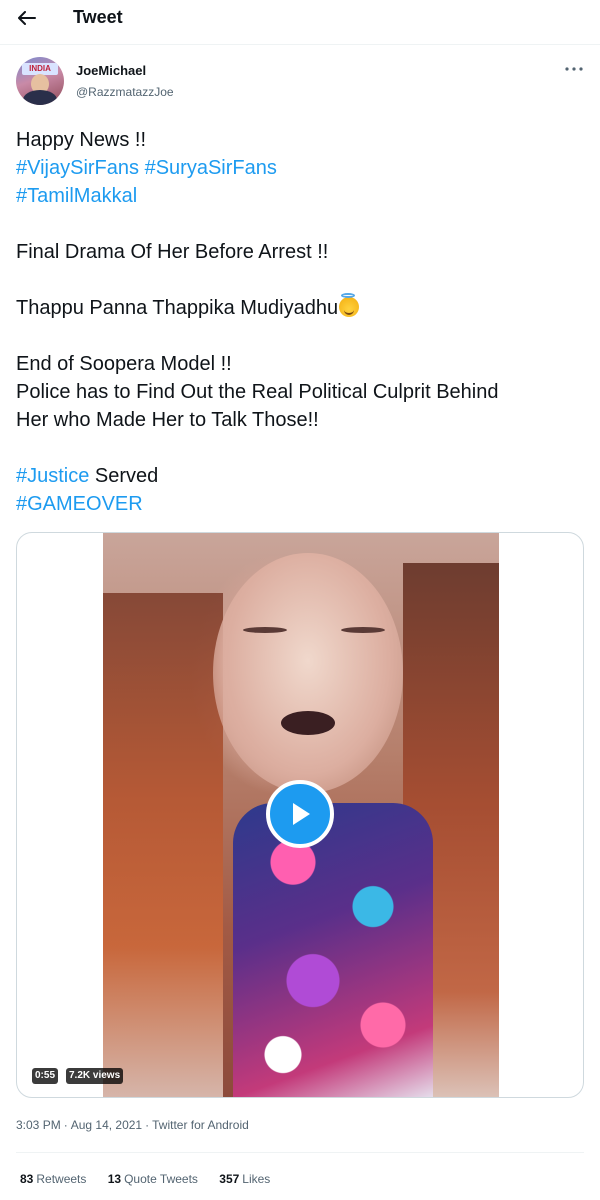 The height and width of the screenshot is (1200, 600). What do you see at coordinates (38, 1125) in the screenshot?
I see `tweet-time: 3:03 PM` at bounding box center [38, 1125].